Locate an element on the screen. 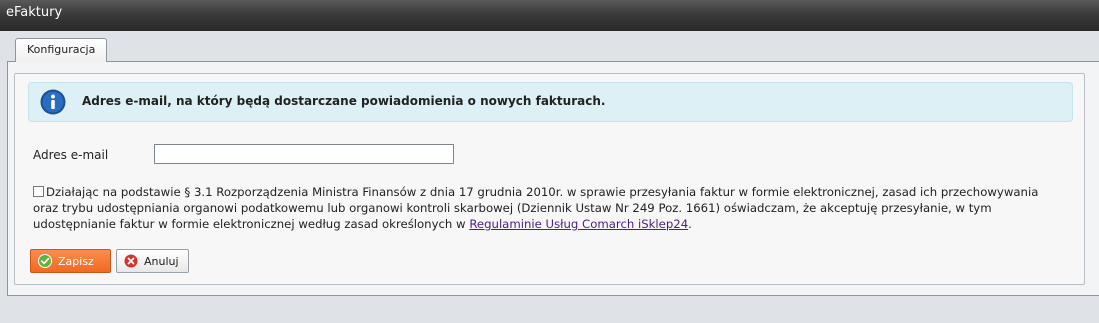  check-icon is located at coordinates (45, 261).